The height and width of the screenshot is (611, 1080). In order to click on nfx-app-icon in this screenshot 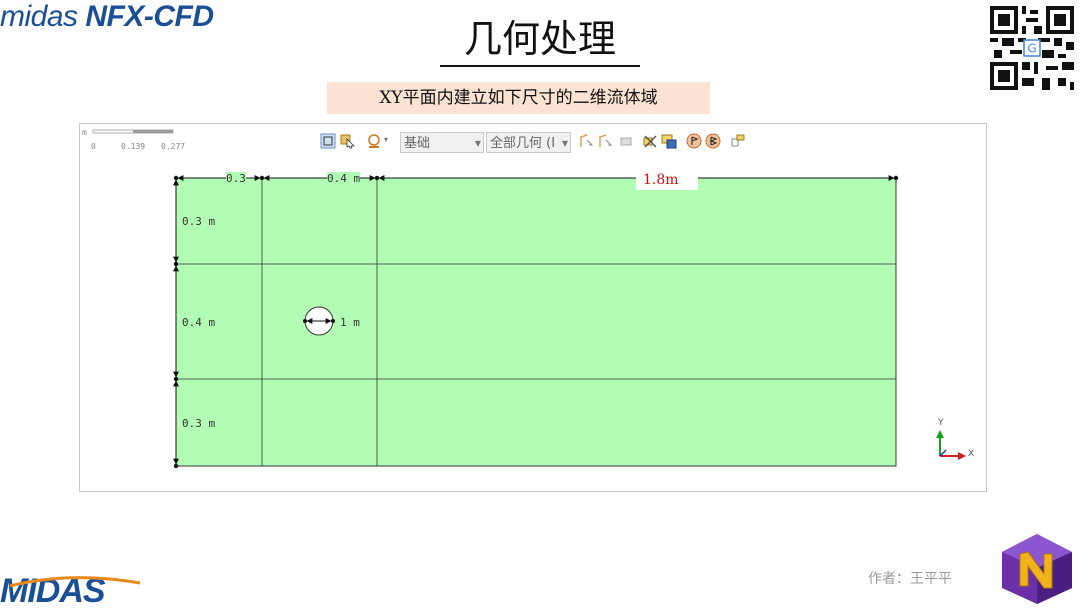, I will do `click(1037, 569)`.